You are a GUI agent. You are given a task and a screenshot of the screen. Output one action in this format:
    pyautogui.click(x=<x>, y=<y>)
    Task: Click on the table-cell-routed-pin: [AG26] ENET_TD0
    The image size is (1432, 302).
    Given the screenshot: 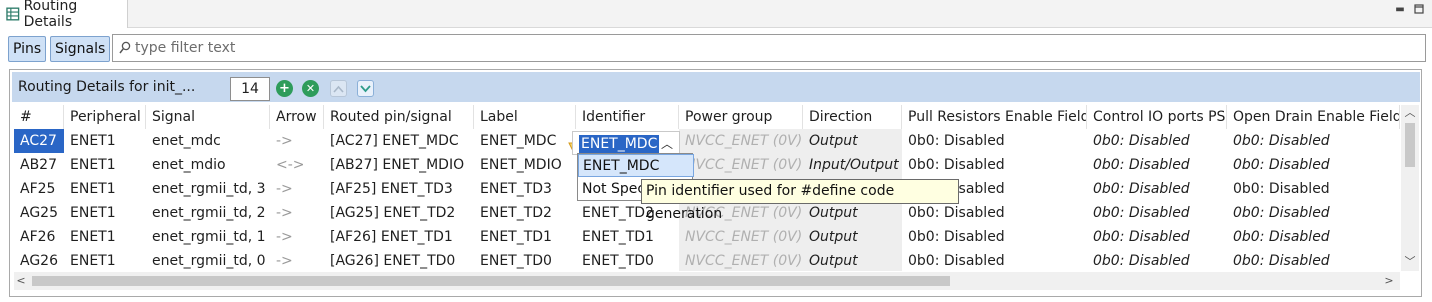 What is the action you would take?
    pyautogui.click(x=393, y=261)
    